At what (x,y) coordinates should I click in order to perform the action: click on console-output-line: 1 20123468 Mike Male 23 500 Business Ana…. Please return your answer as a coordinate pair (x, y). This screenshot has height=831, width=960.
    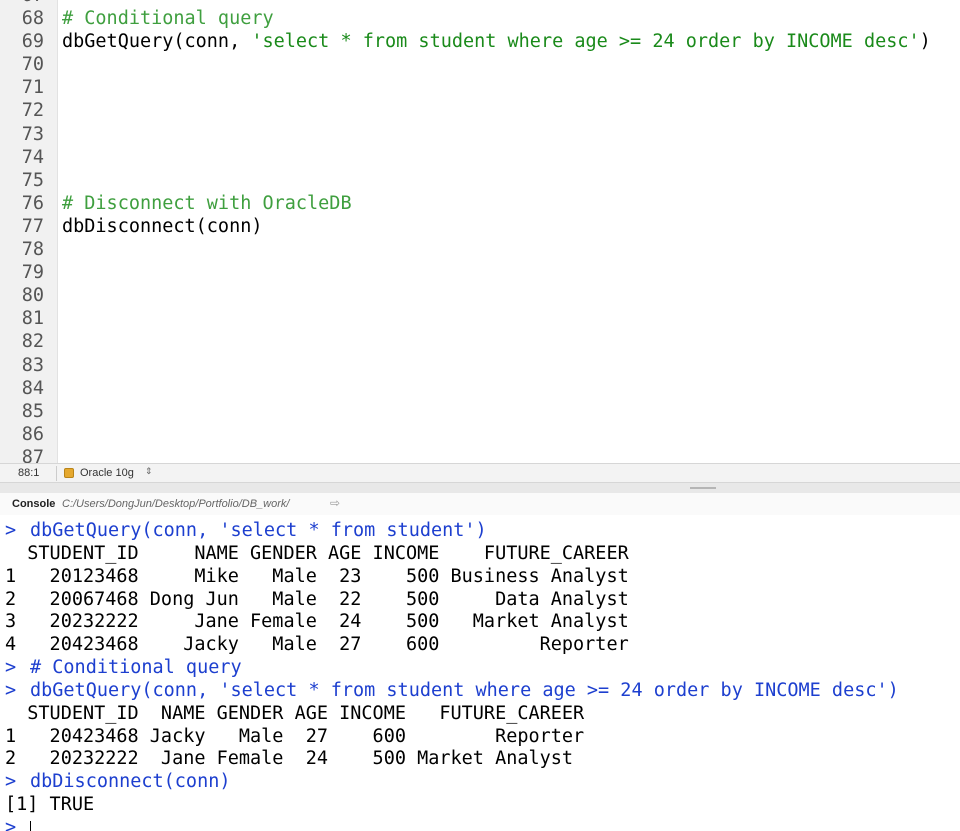
    Looking at the image, I should click on (480, 577).